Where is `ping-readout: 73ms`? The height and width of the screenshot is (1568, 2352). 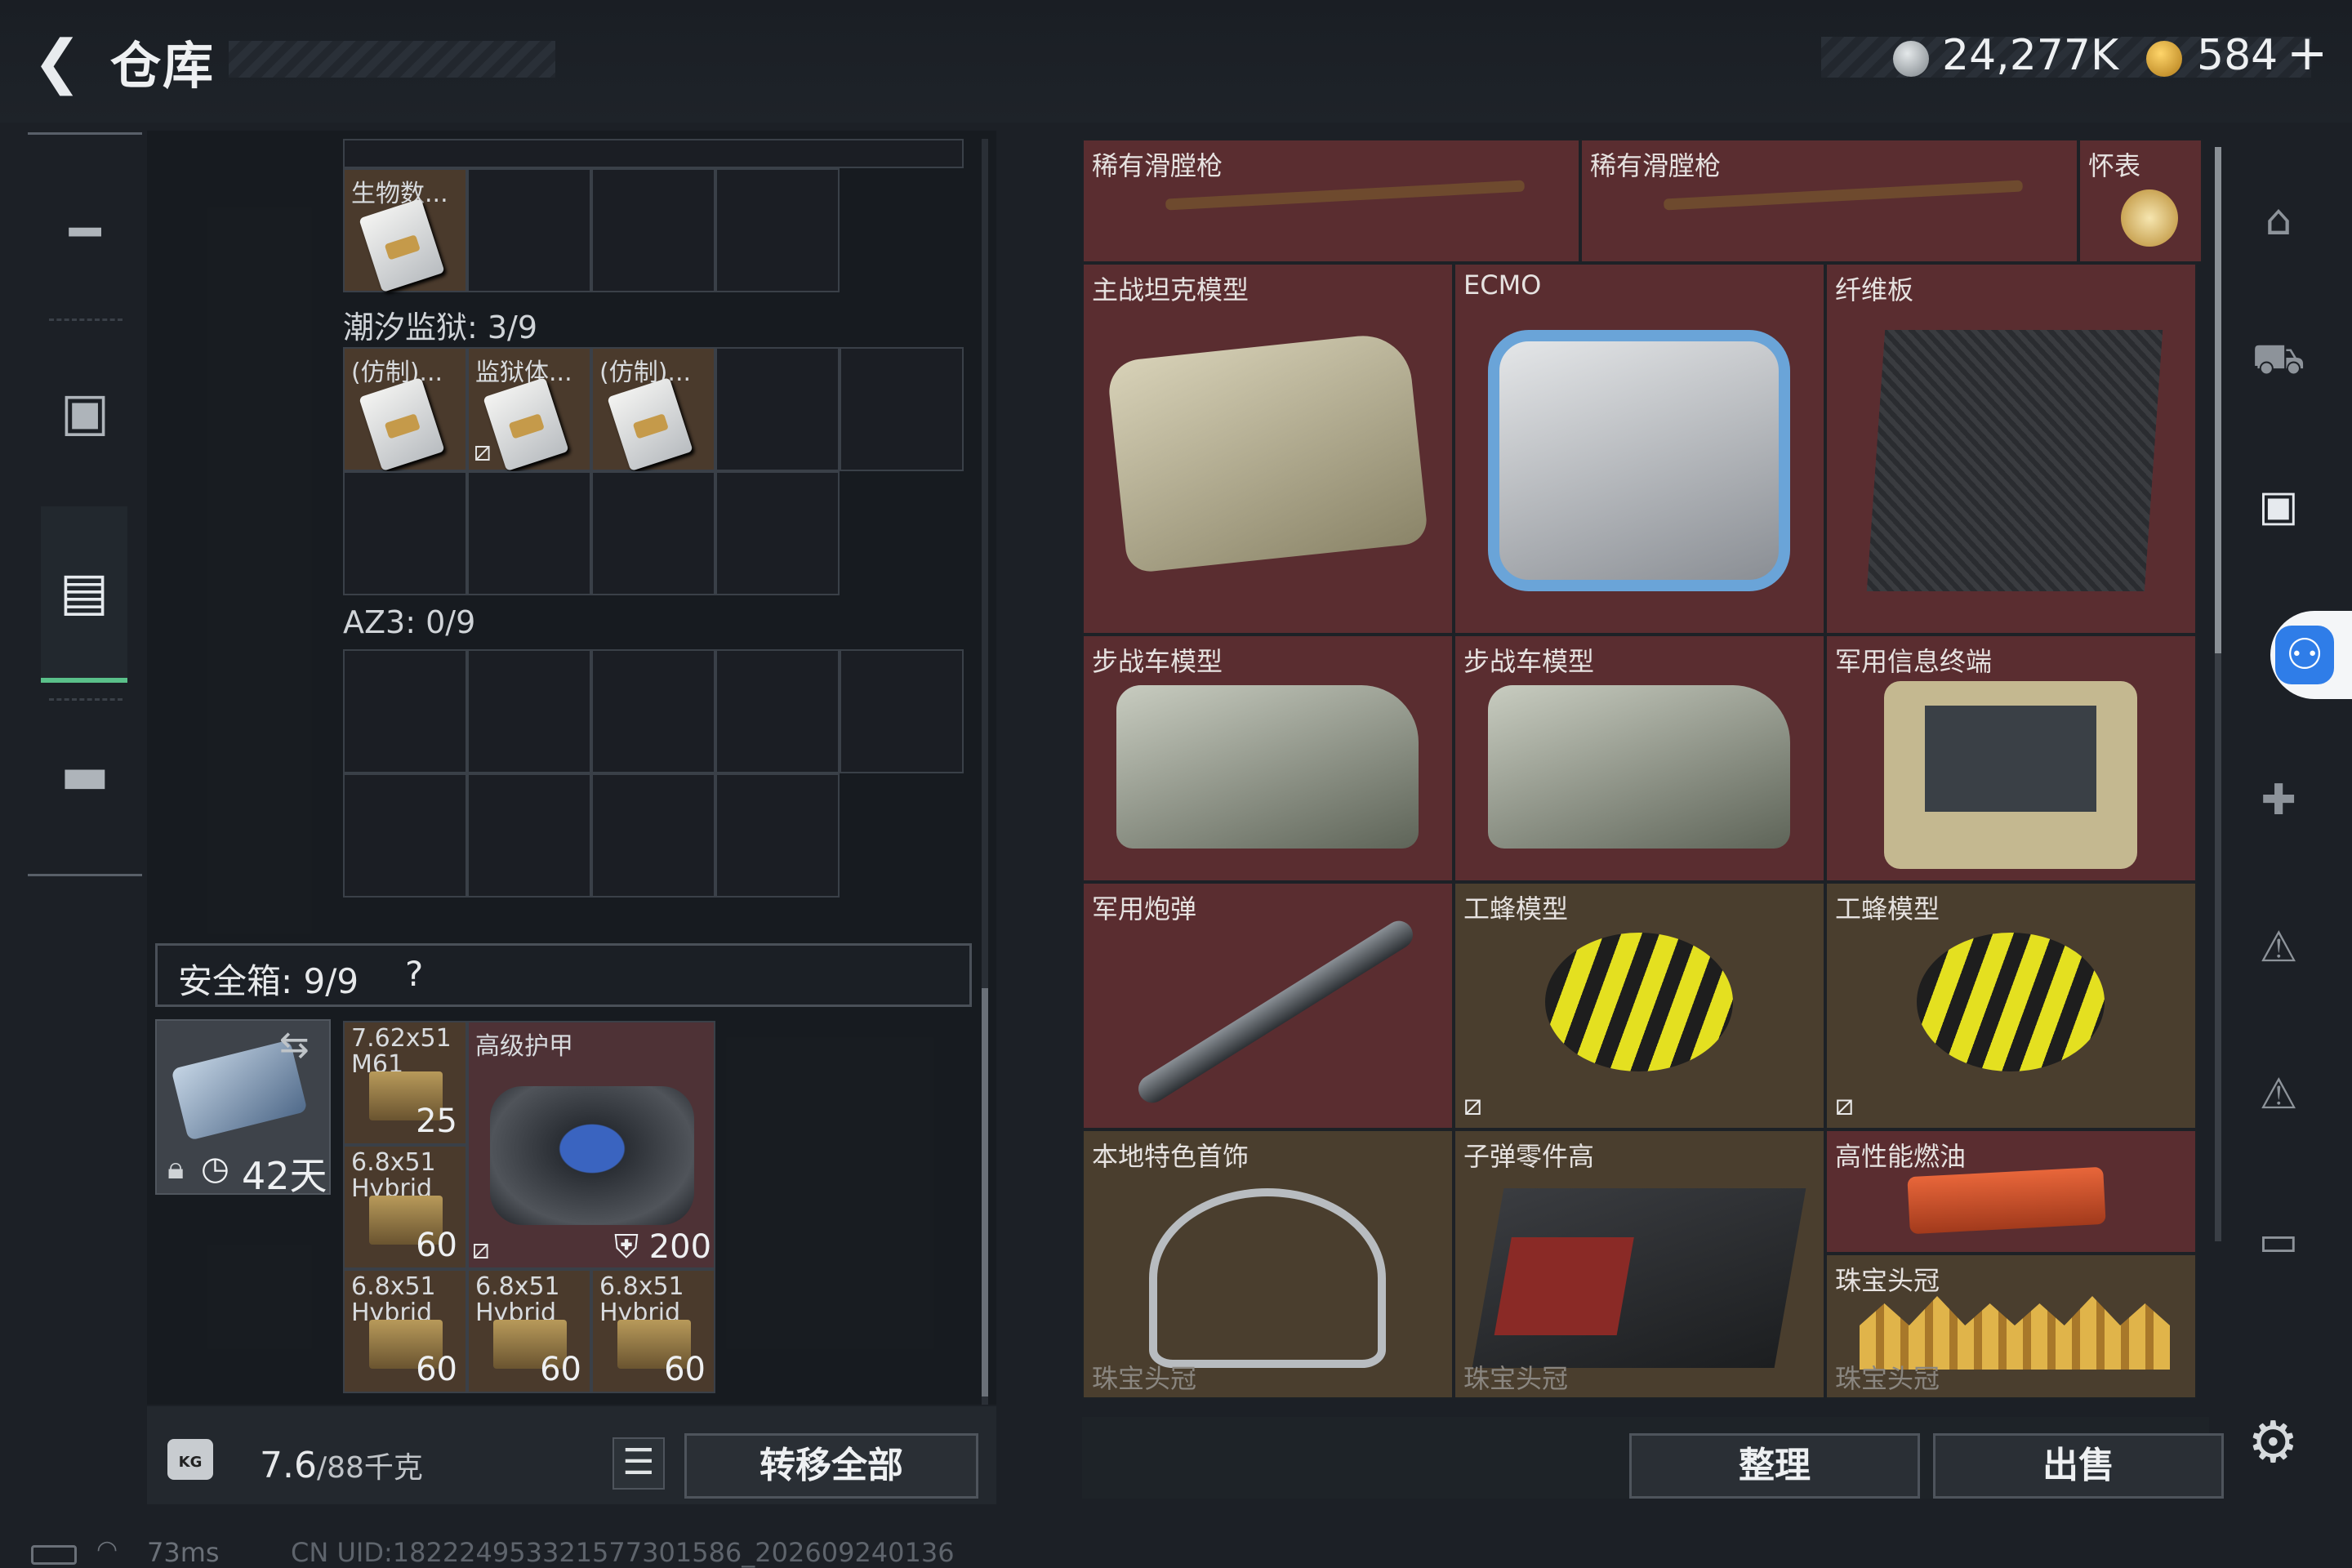
ping-readout: 73ms is located at coordinates (183, 1552).